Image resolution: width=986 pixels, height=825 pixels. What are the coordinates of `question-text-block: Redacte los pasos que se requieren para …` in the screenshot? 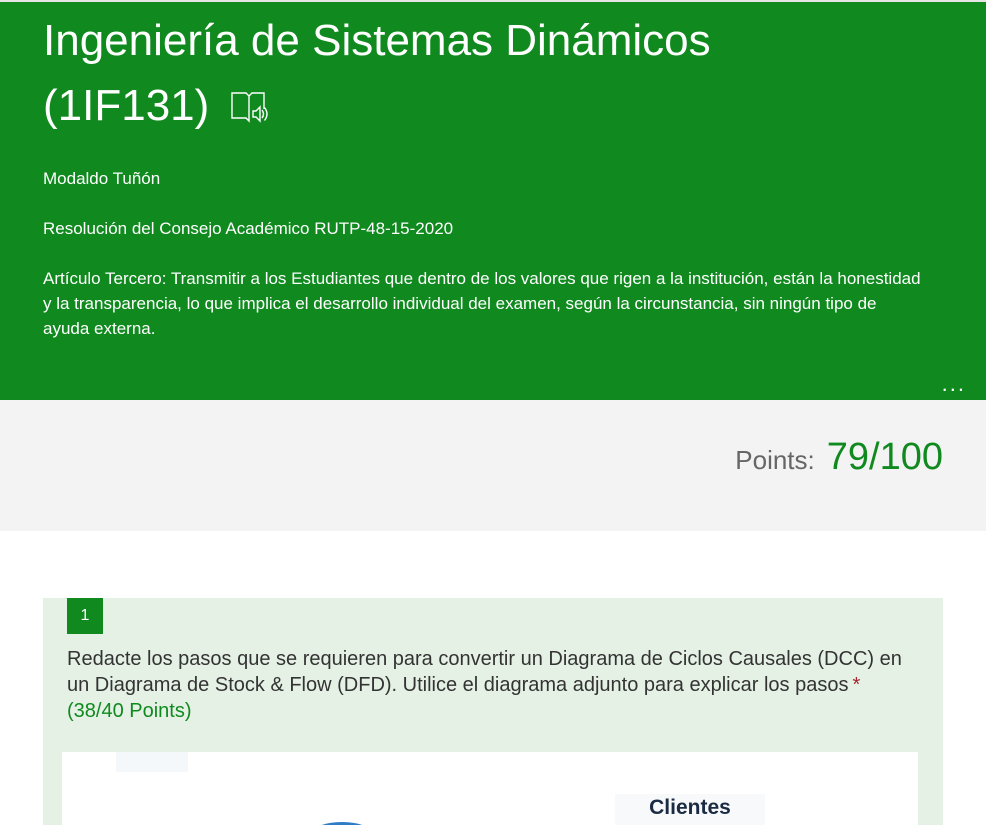 It's located at (497, 685).